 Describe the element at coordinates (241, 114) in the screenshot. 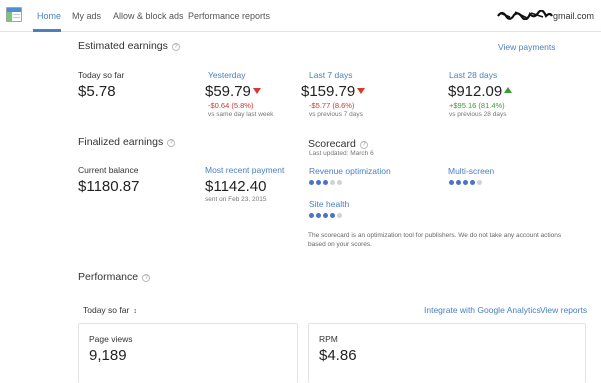

I see `yesterday-compare: vs same day last week` at that location.